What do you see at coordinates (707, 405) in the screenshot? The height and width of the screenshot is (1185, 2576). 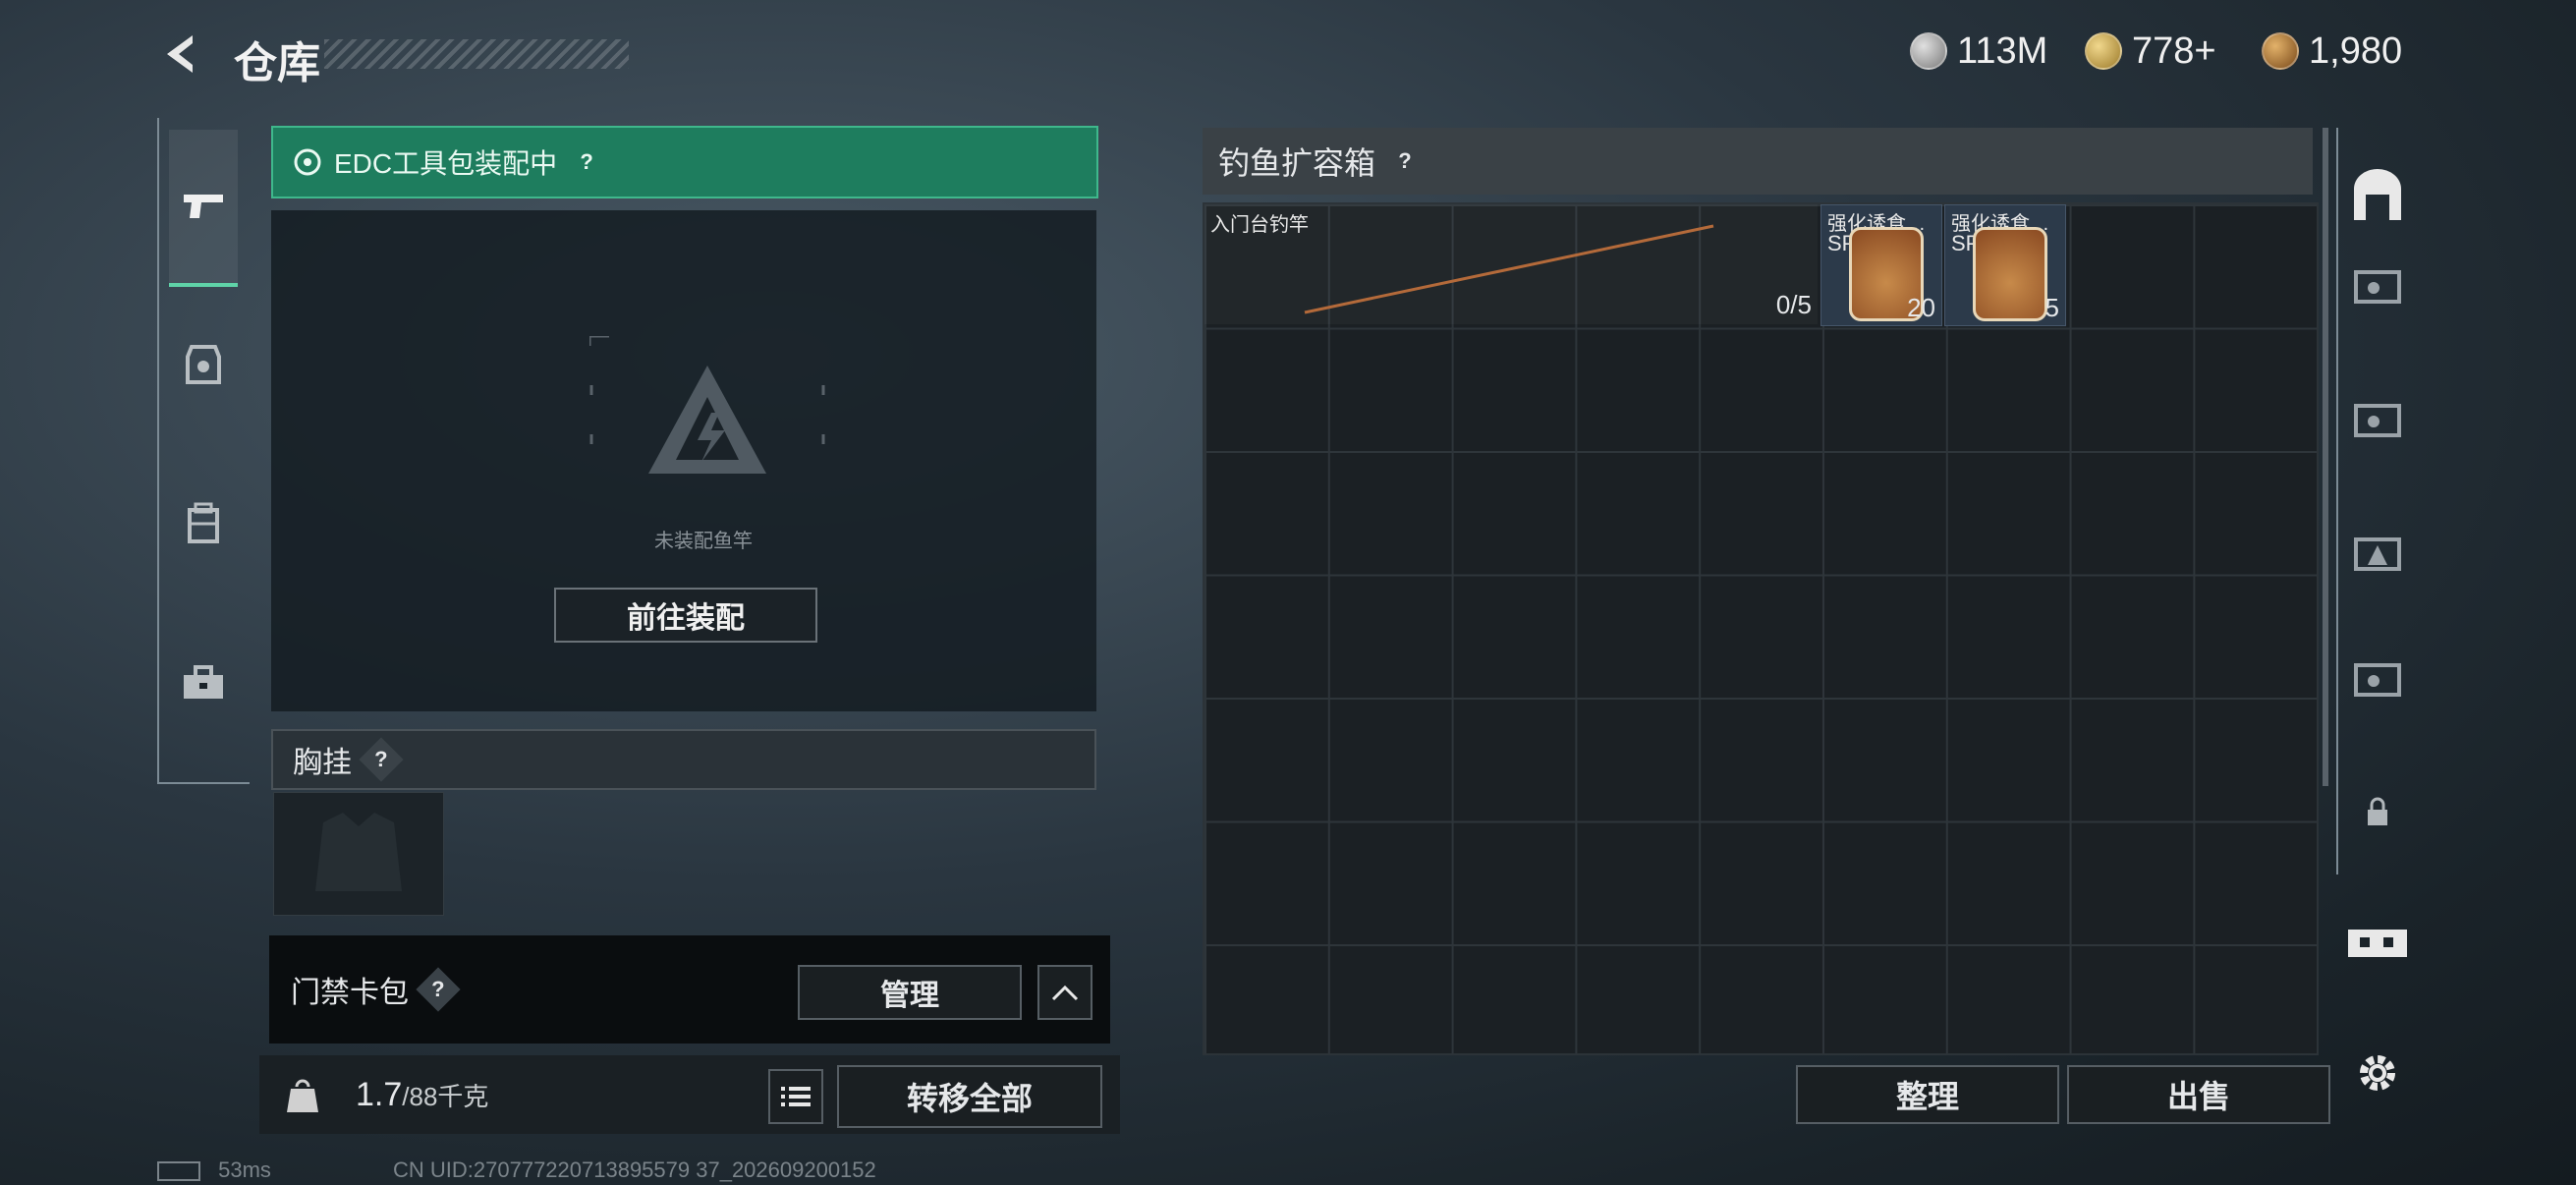 I see `empty-rod-emblem-icon` at bounding box center [707, 405].